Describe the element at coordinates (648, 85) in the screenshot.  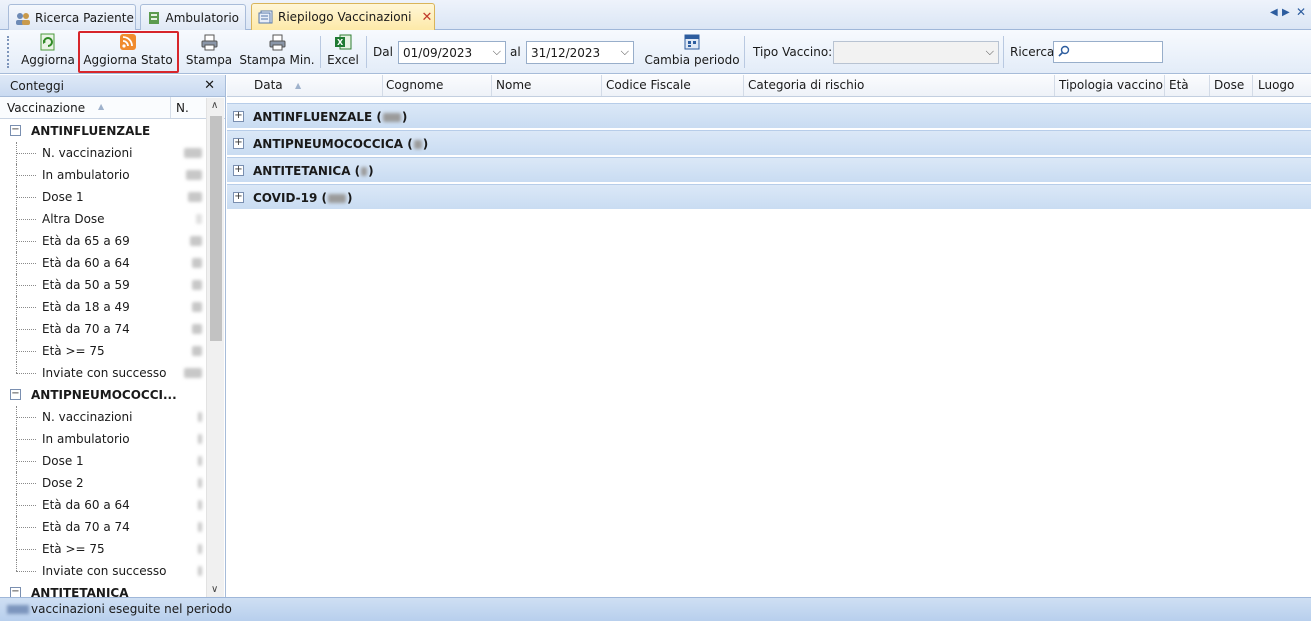
I see `column-codice-fiscale: Codice Fiscale` at that location.